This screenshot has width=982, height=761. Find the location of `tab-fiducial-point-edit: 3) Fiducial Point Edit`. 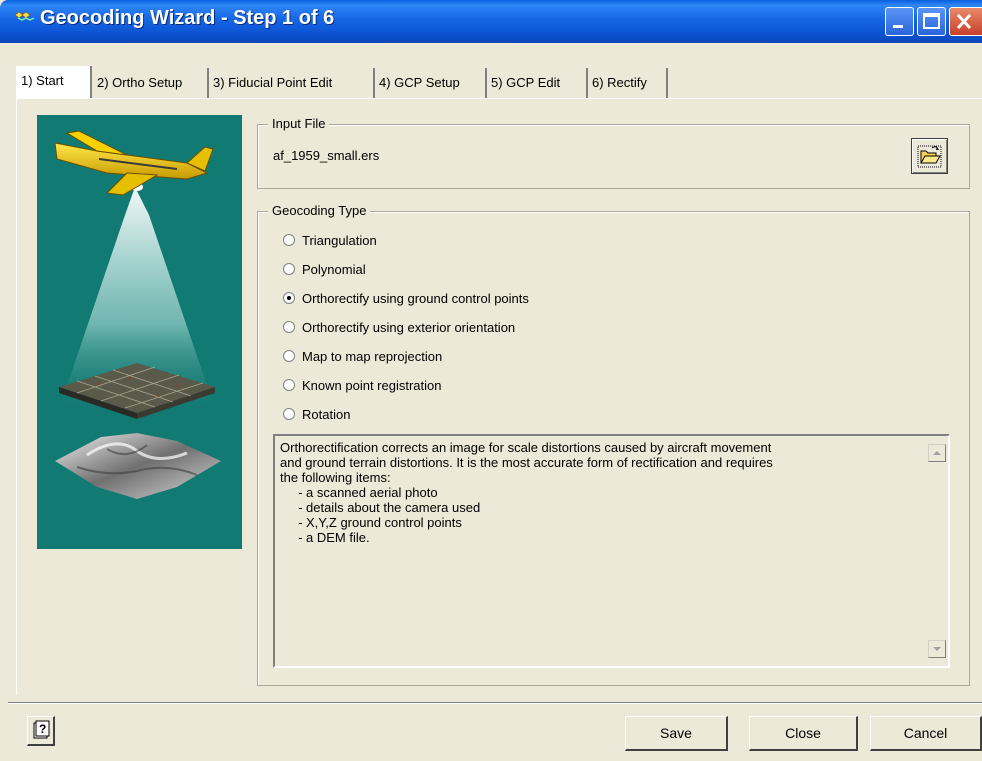

tab-fiducial-point-edit: 3) Fiducial Point Edit is located at coordinates (292, 83).